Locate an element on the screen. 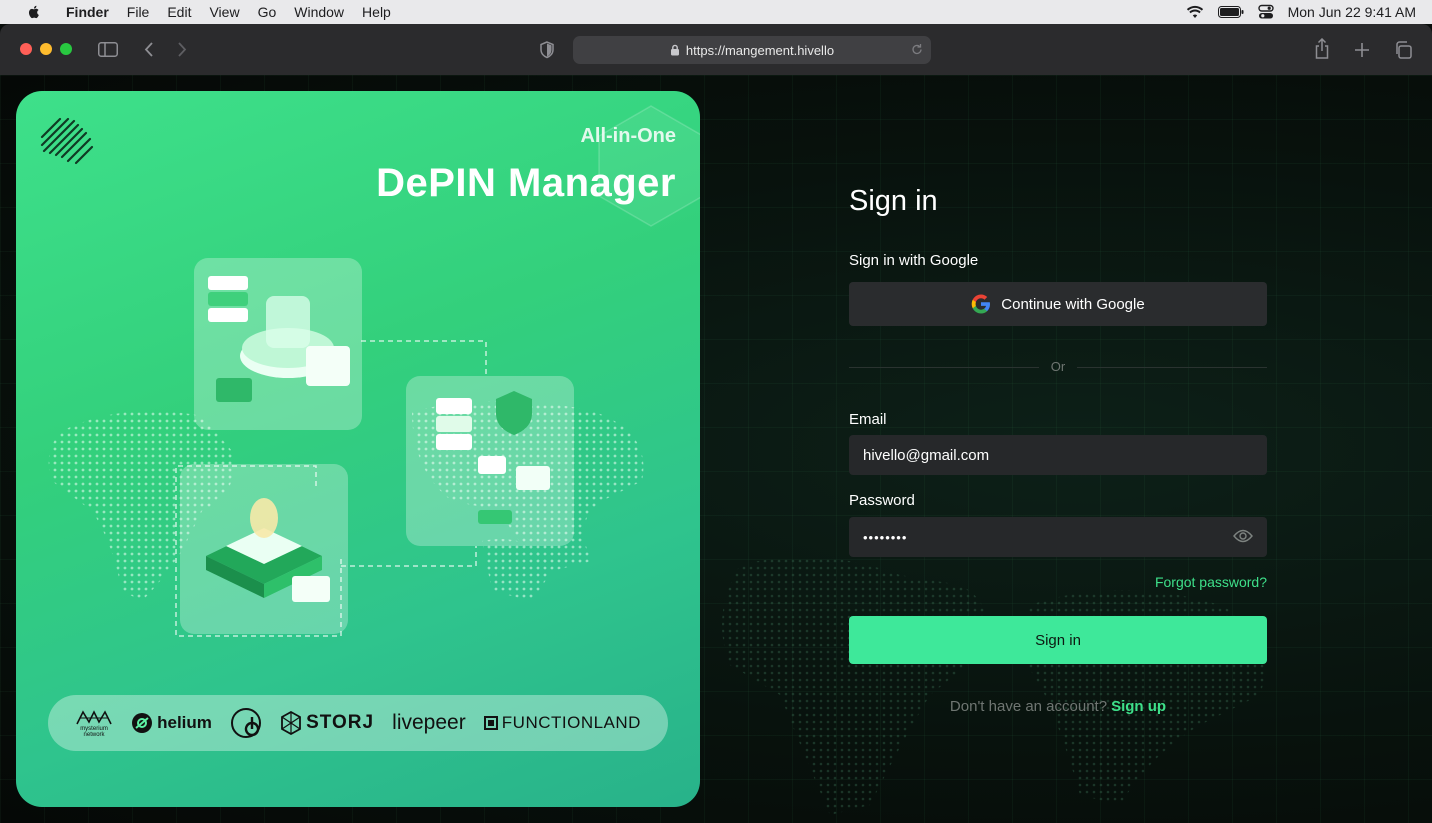  show-password-icon is located at coordinates (1243, 536).